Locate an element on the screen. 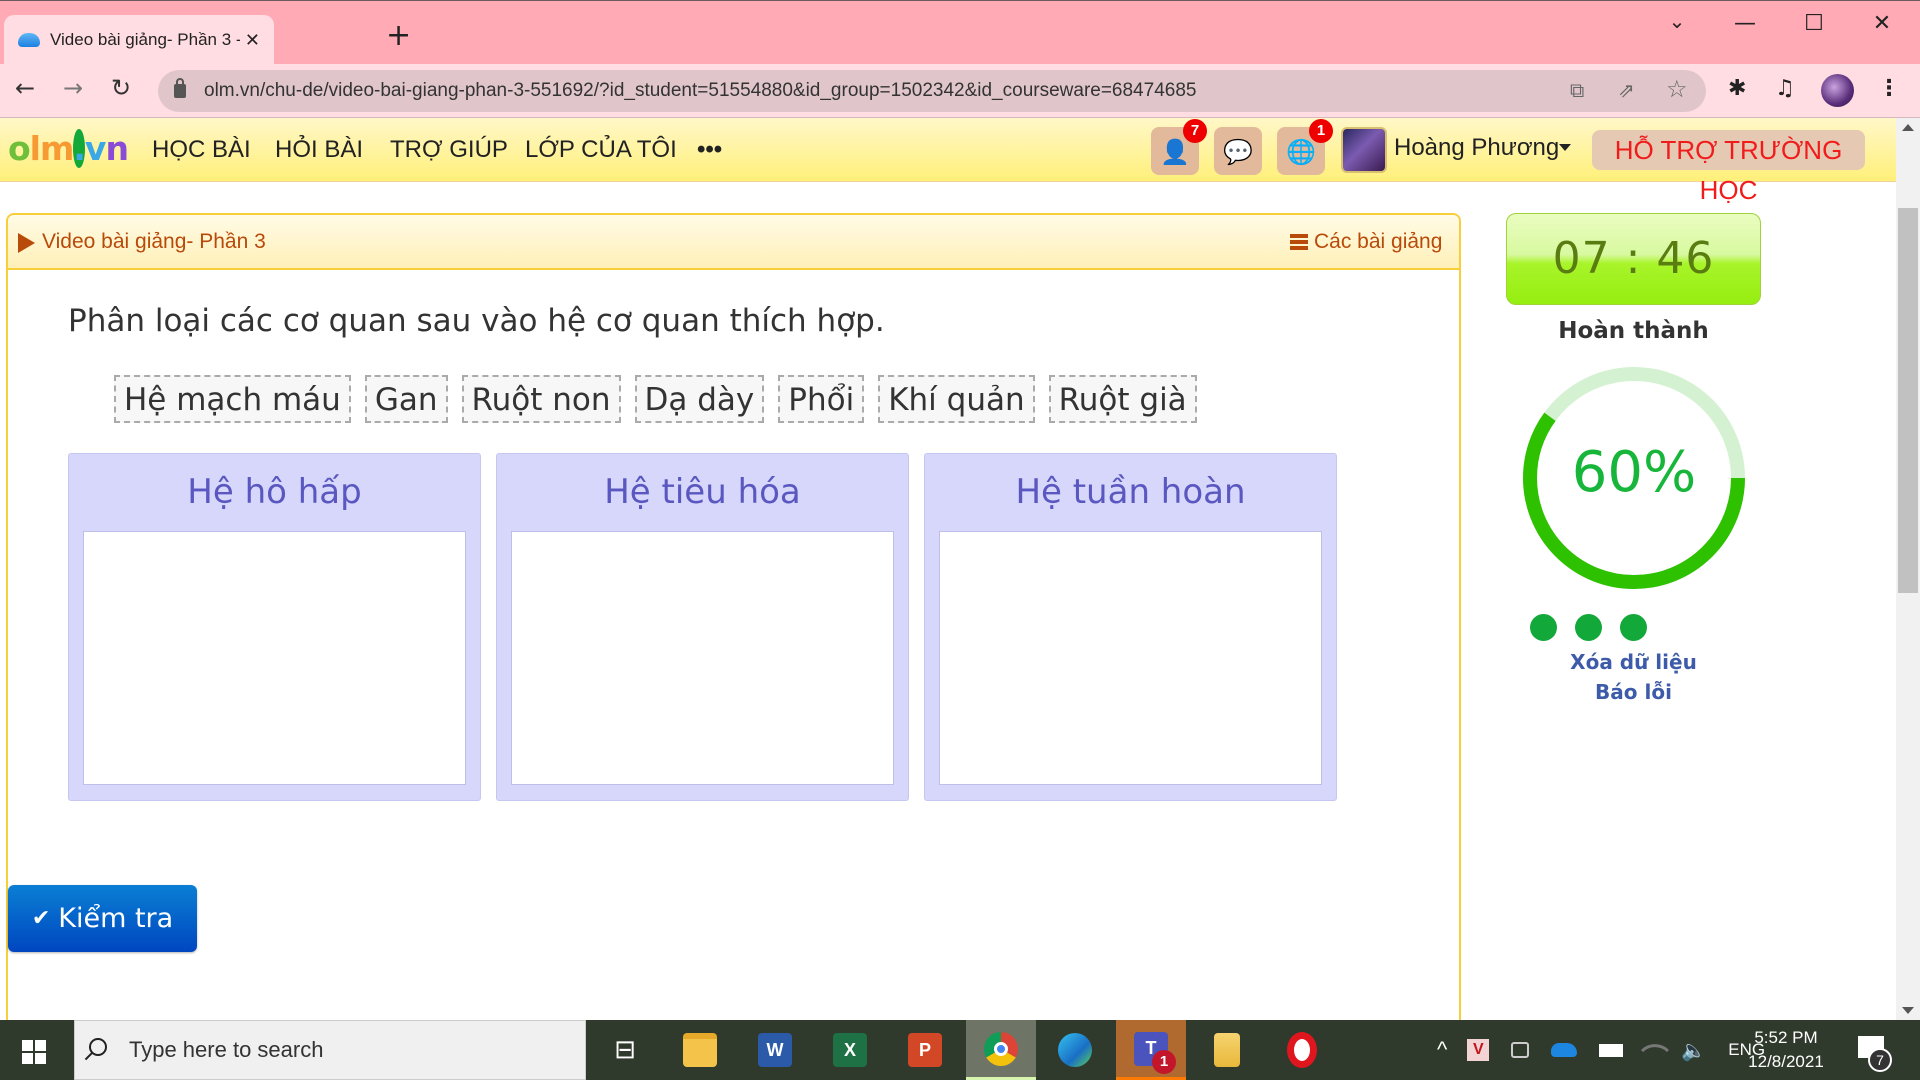 The width and height of the screenshot is (1920, 1080). category-bin-digestive: Hệ tiêu hóa is located at coordinates (702, 627).